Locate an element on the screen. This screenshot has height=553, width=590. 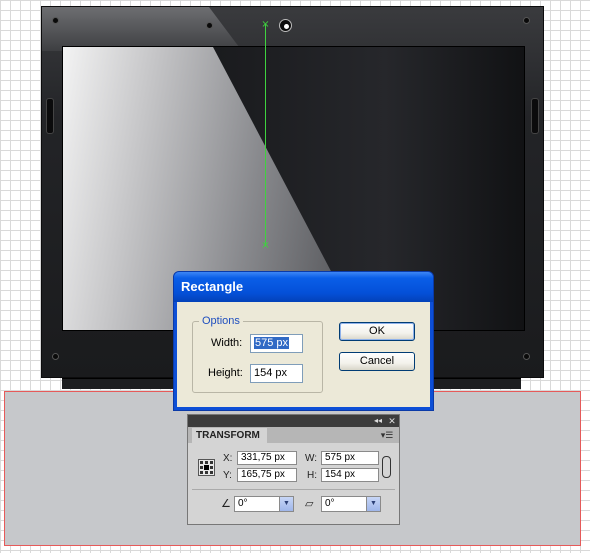
camera-icon is located at coordinates (285, 25).